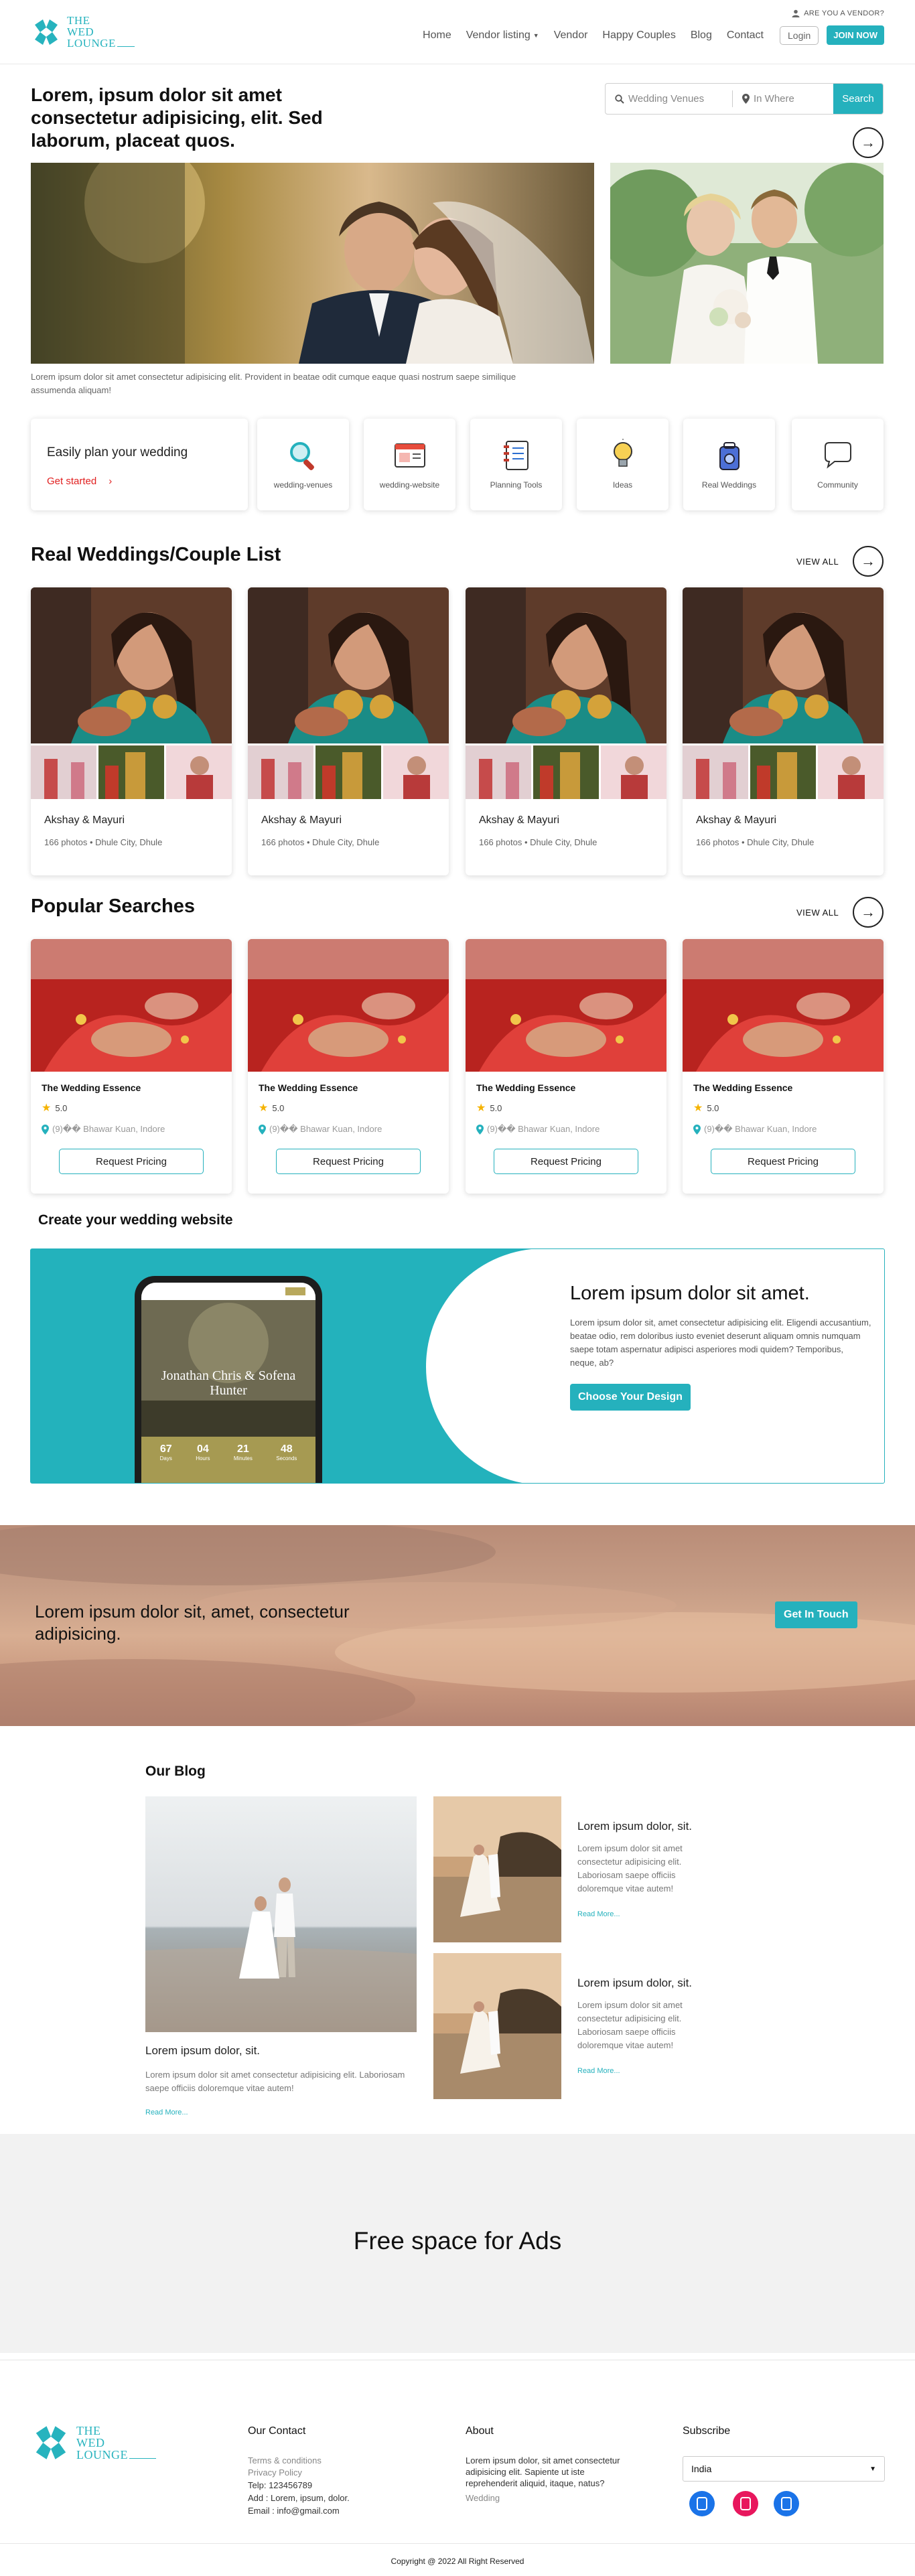 The height and width of the screenshot is (2576, 915). Describe the element at coordinates (855, 35) in the screenshot. I see `join-now-button: JOIN NOW` at that location.